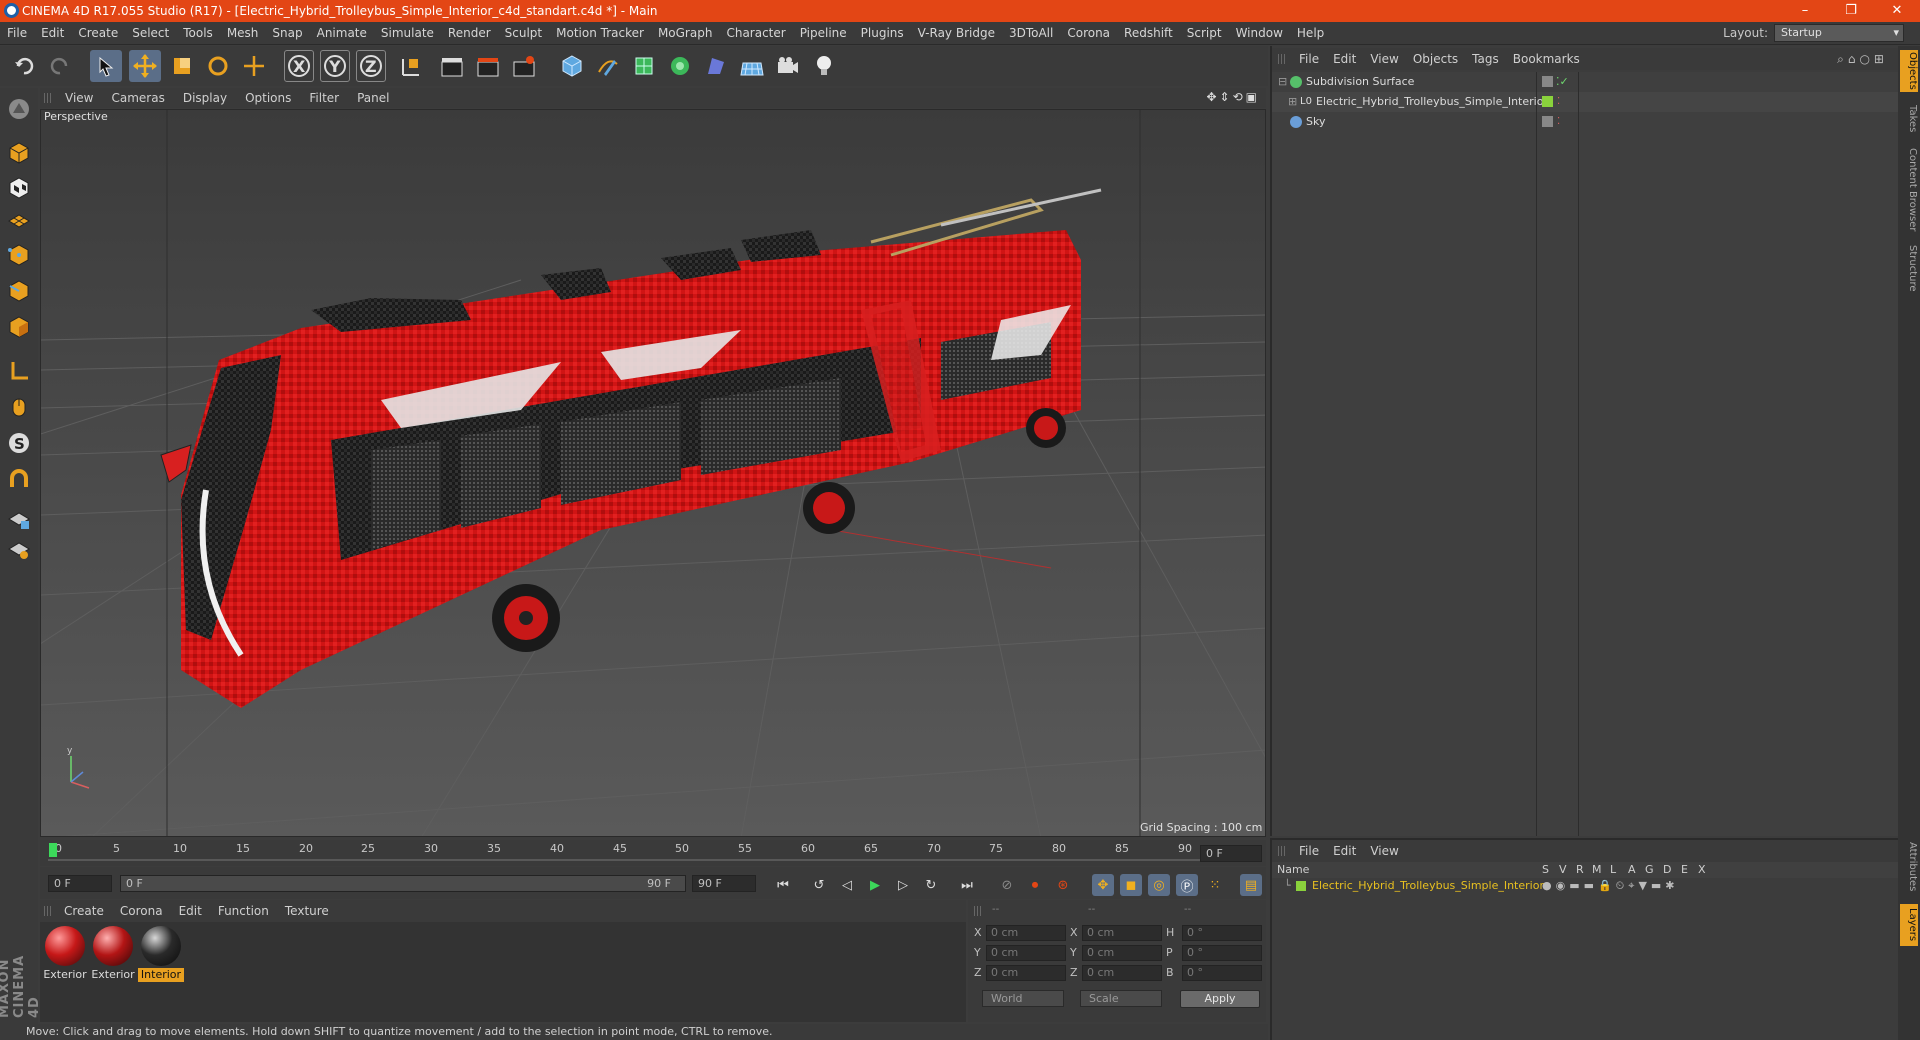 The height and width of the screenshot is (1040, 1920). I want to click on rotation-p-field: 0 °, so click(1222, 953).